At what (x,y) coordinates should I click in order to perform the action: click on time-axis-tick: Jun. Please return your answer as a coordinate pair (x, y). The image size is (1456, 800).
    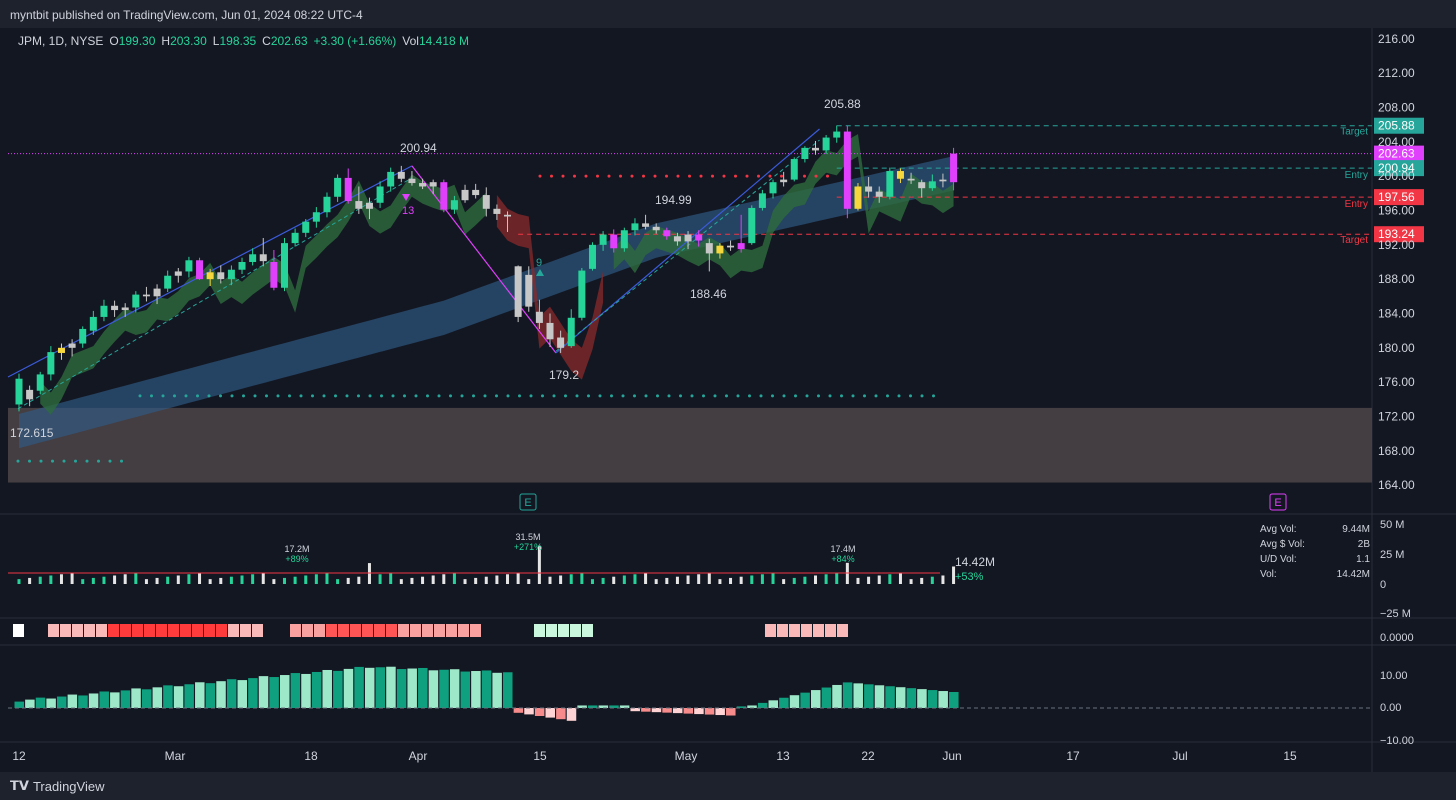
    Looking at the image, I should click on (951, 756).